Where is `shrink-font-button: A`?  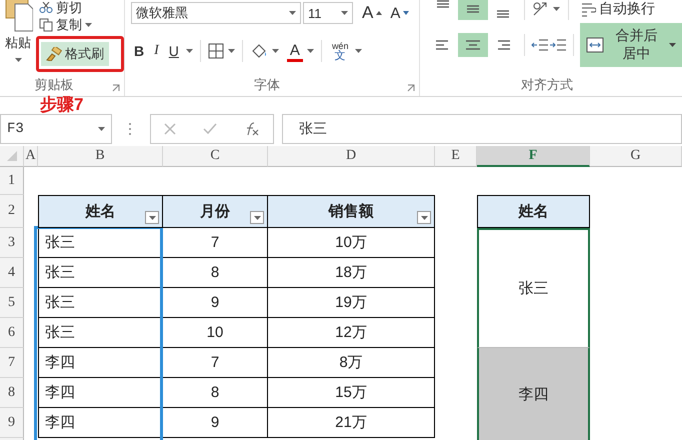
shrink-font-button: A is located at coordinates (399, 13).